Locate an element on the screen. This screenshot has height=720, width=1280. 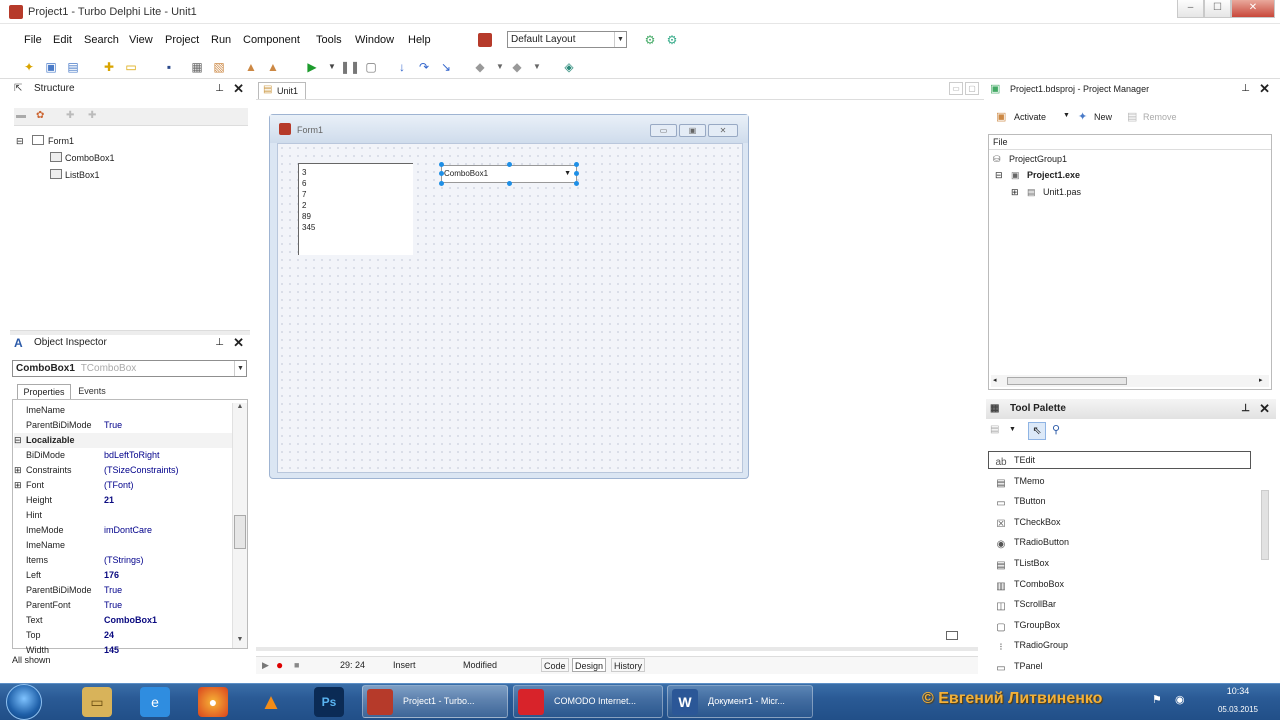
property-row: ⊞ Font (TFont) is located at coordinates (123, 485).